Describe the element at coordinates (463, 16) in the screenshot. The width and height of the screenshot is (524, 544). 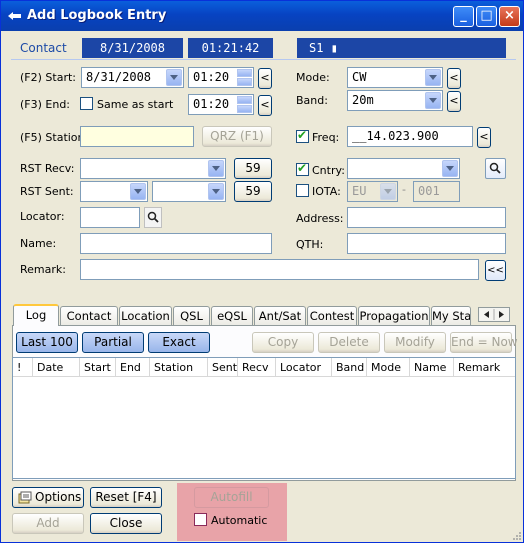
I see `minimize-button: _` at that location.